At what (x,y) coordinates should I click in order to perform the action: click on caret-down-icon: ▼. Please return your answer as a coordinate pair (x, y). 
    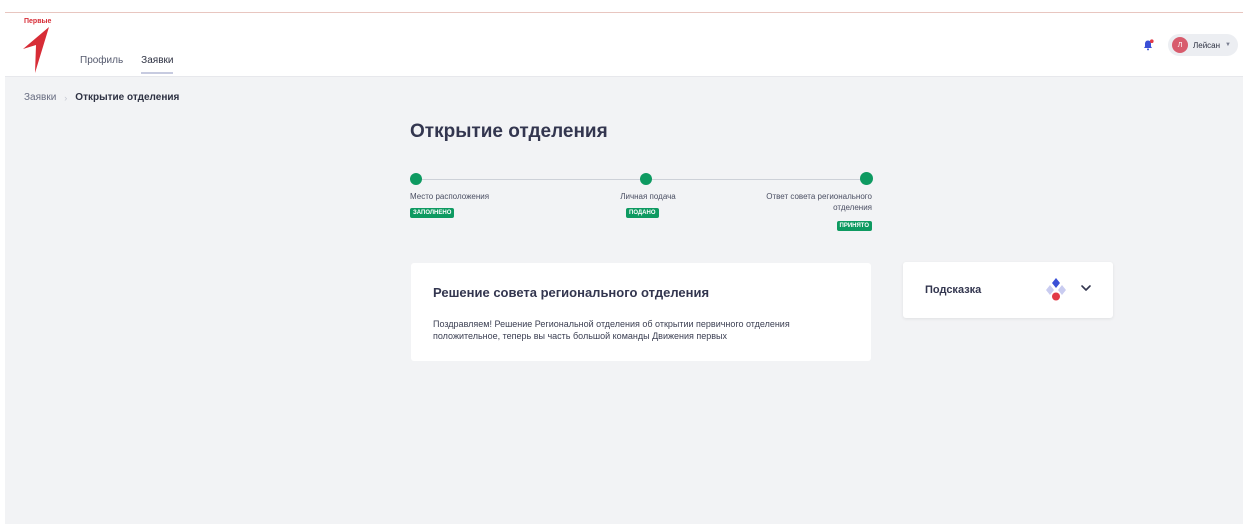
    Looking at the image, I should click on (1228, 45).